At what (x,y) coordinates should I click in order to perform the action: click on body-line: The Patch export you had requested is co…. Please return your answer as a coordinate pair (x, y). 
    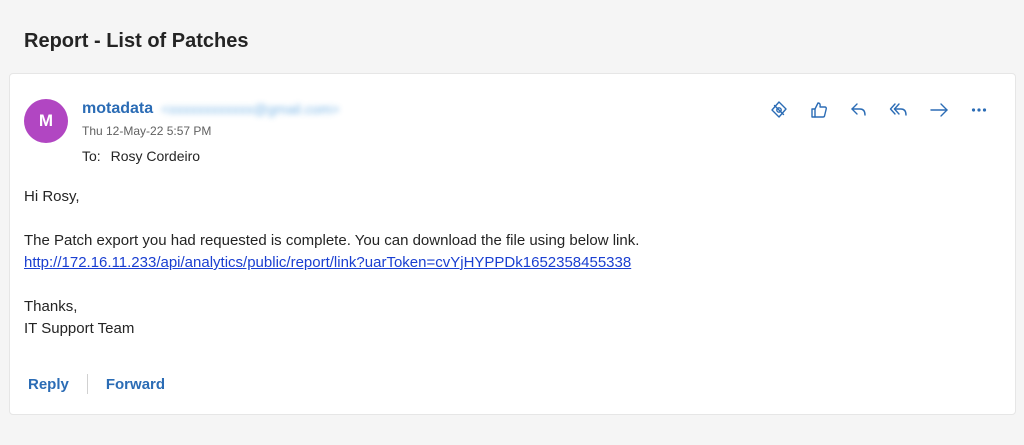
    Looking at the image, I should click on (332, 240).